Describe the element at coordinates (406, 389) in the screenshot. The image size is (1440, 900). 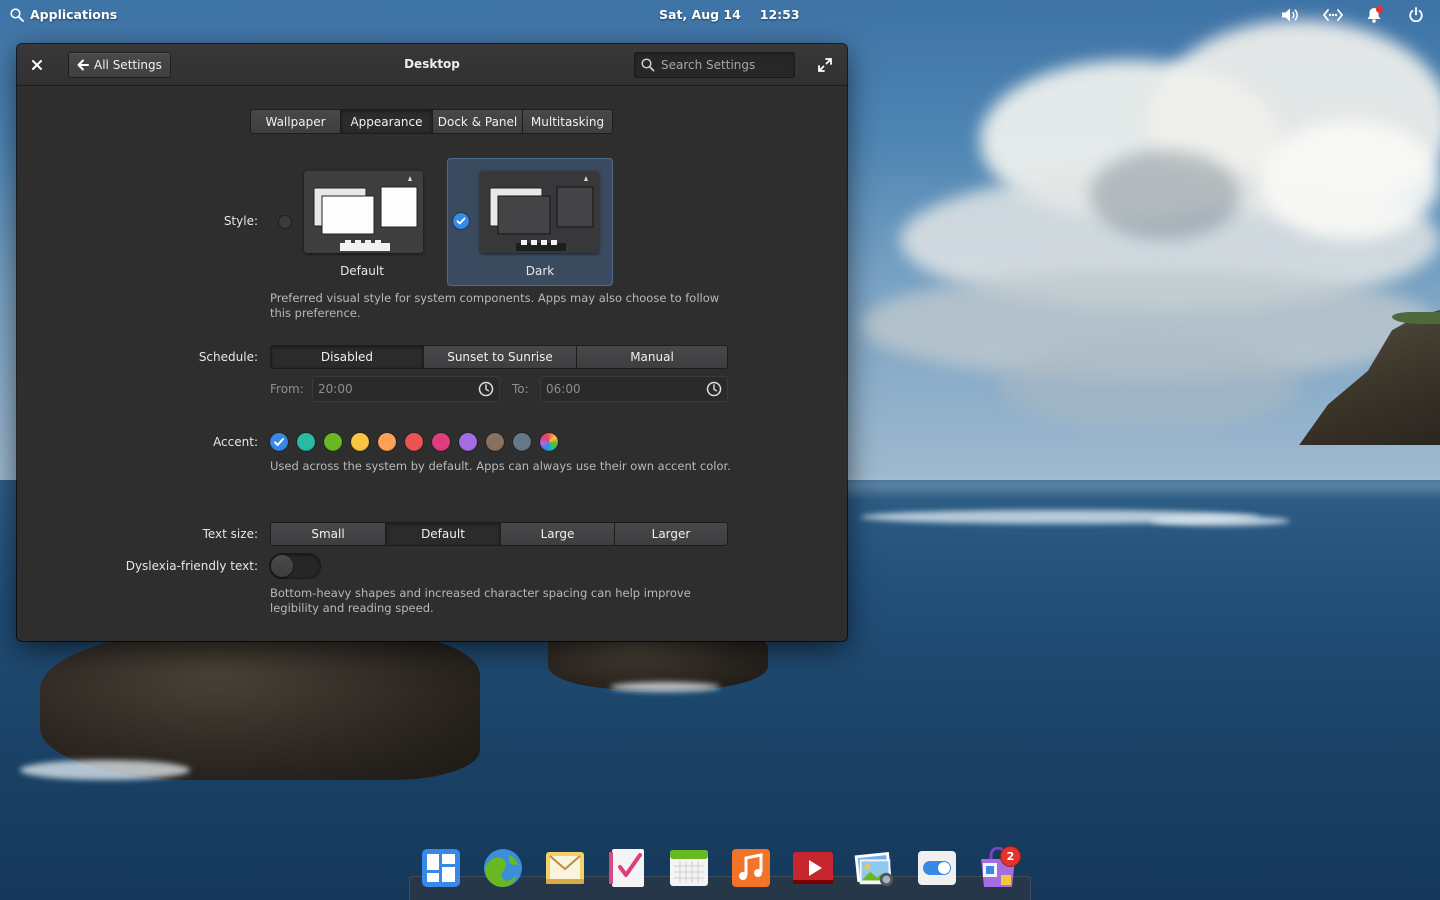
I see `from-time-field: 20:00` at that location.